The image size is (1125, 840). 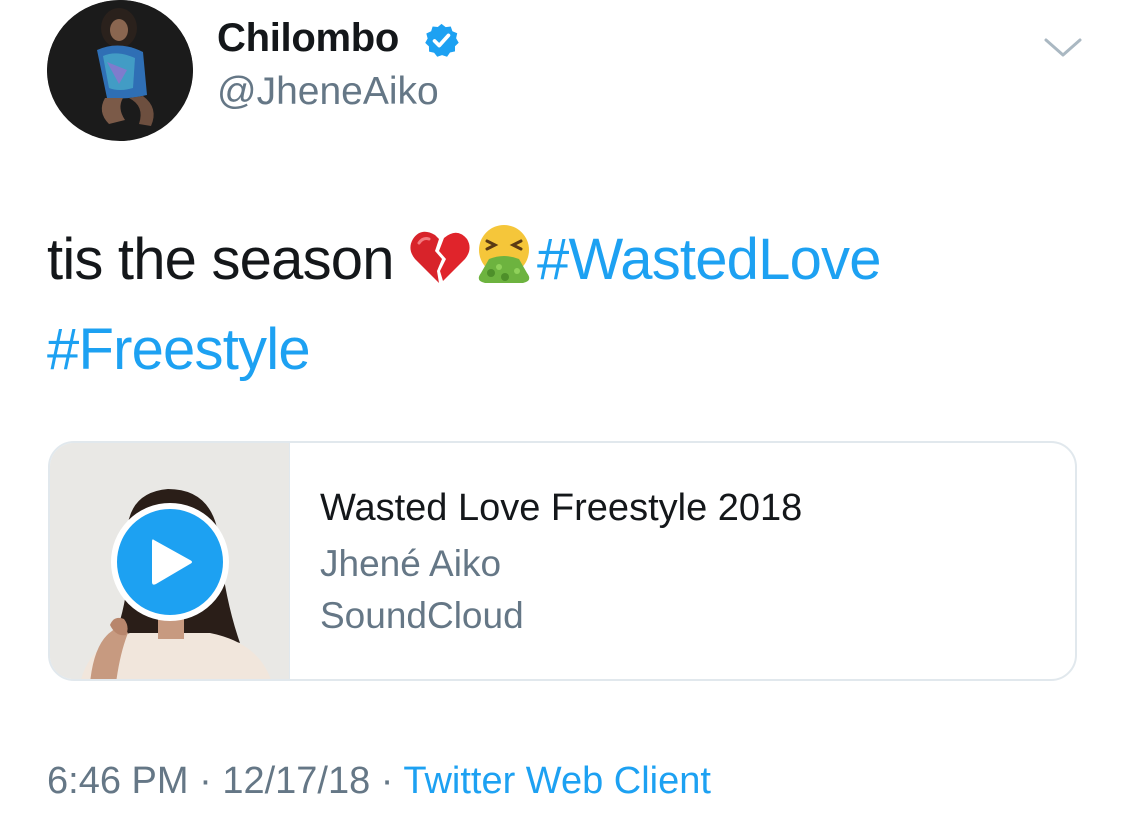 What do you see at coordinates (504, 254) in the screenshot?
I see `vomiting-face-emoji` at bounding box center [504, 254].